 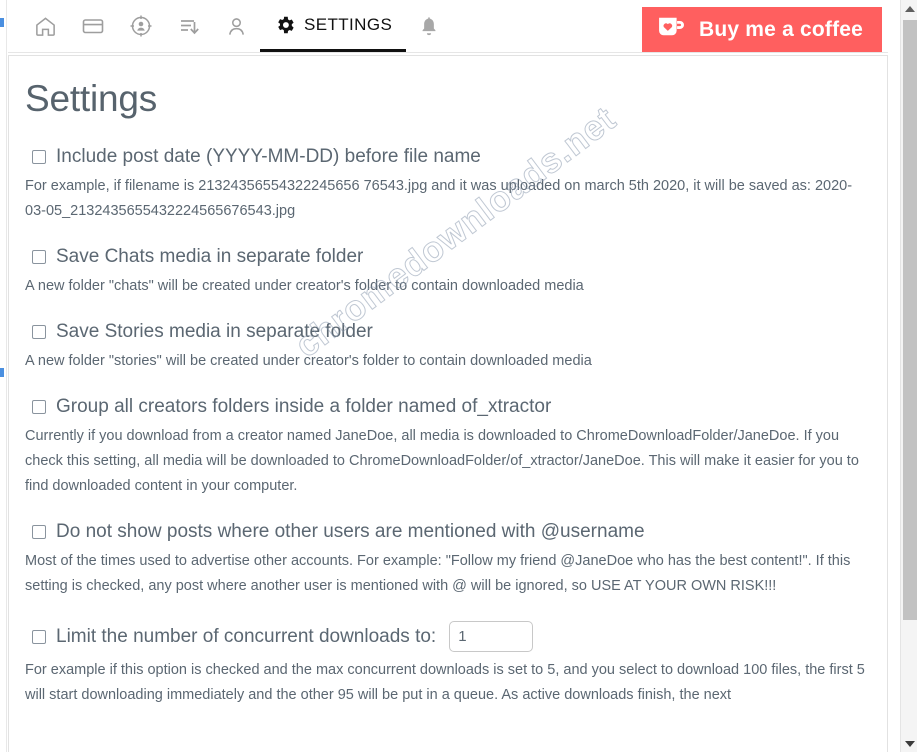 I want to click on setting-label: Save Chats media in separate folder, so click(x=210, y=256).